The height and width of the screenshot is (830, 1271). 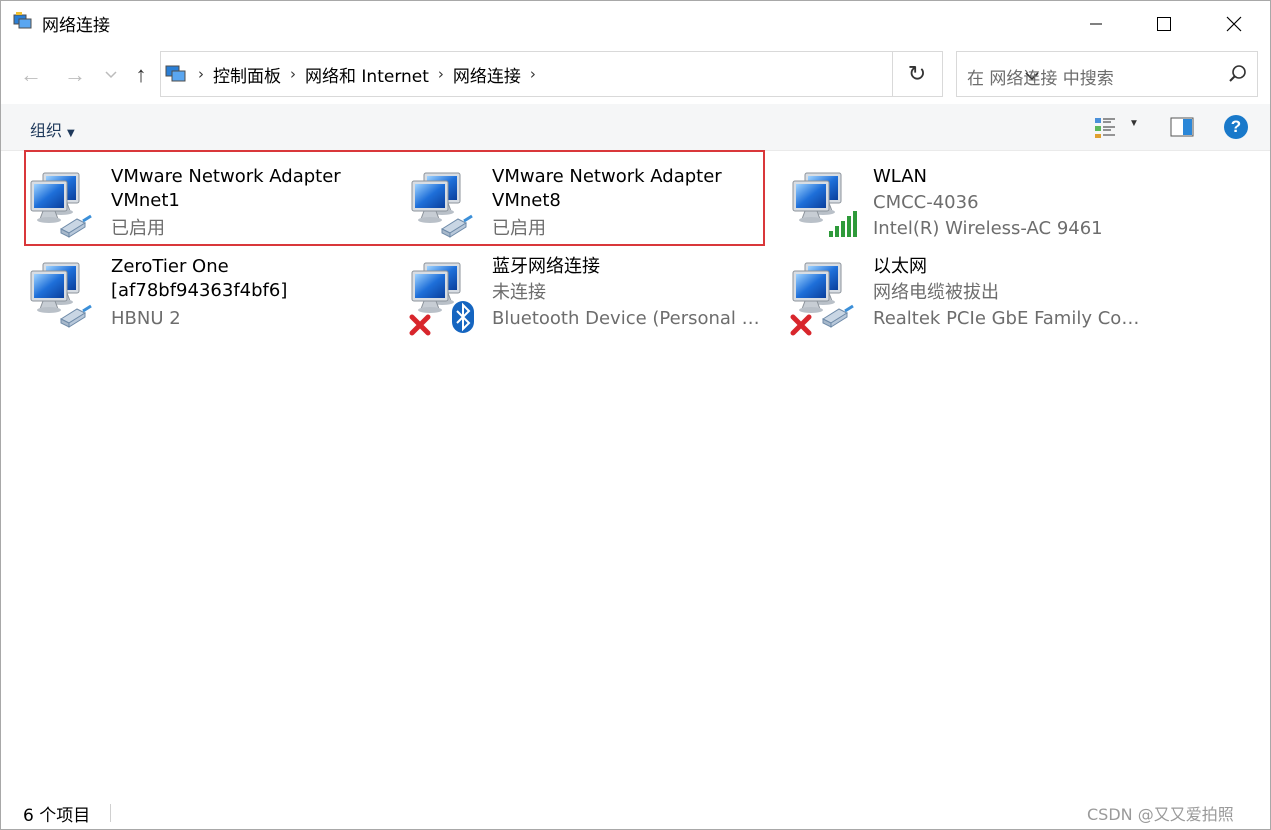 I want to click on breadcrumb-network-connections: 网络连接, so click(x=487, y=74).